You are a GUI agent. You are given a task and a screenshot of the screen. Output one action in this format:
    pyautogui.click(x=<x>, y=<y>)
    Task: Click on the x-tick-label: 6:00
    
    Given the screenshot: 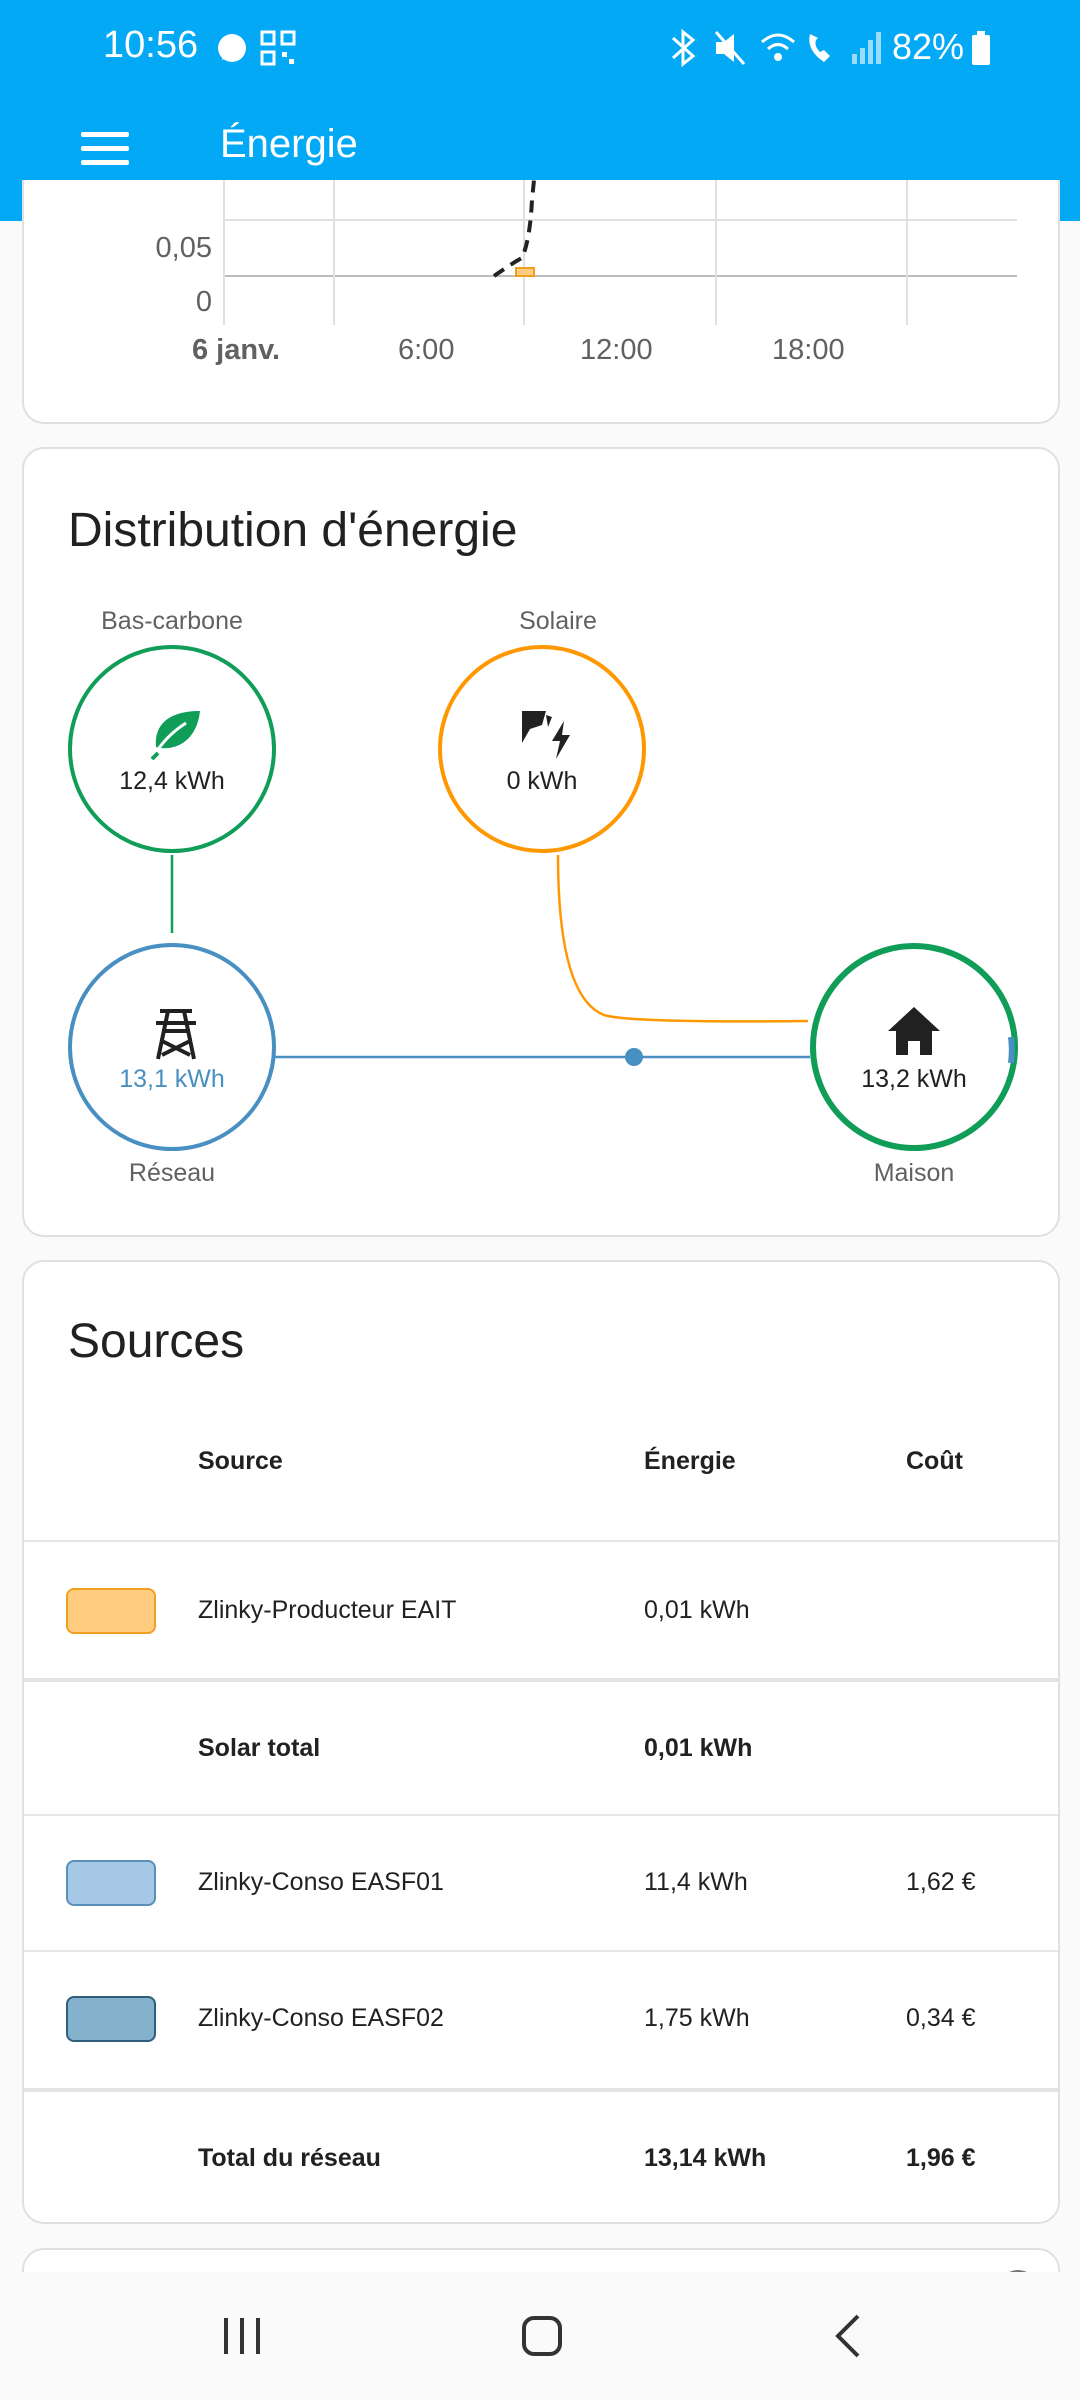 What is the action you would take?
    pyautogui.click(x=426, y=350)
    